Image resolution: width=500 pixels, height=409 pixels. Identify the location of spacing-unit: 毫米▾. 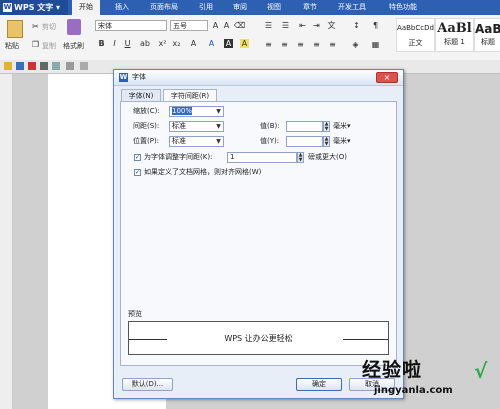
(342, 126).